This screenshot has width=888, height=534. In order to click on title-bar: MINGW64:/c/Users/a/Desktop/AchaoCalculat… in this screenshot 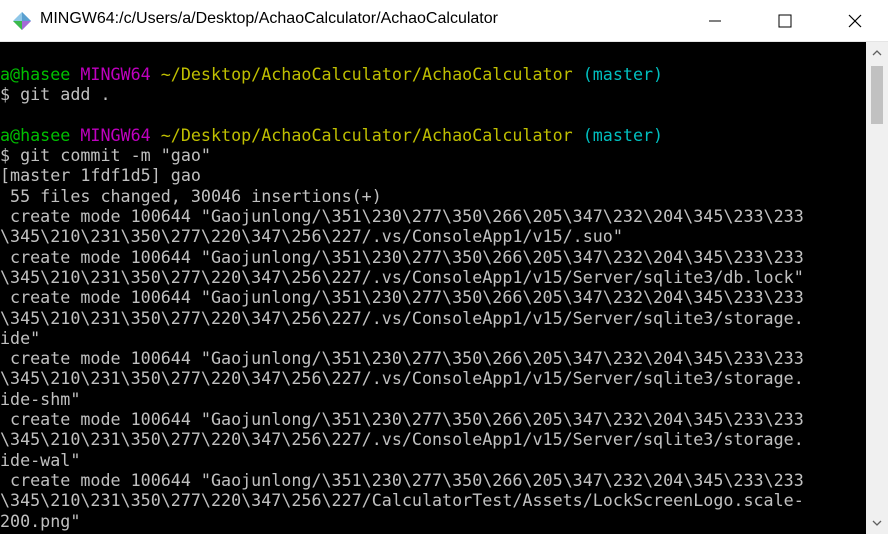, I will do `click(444, 21)`.